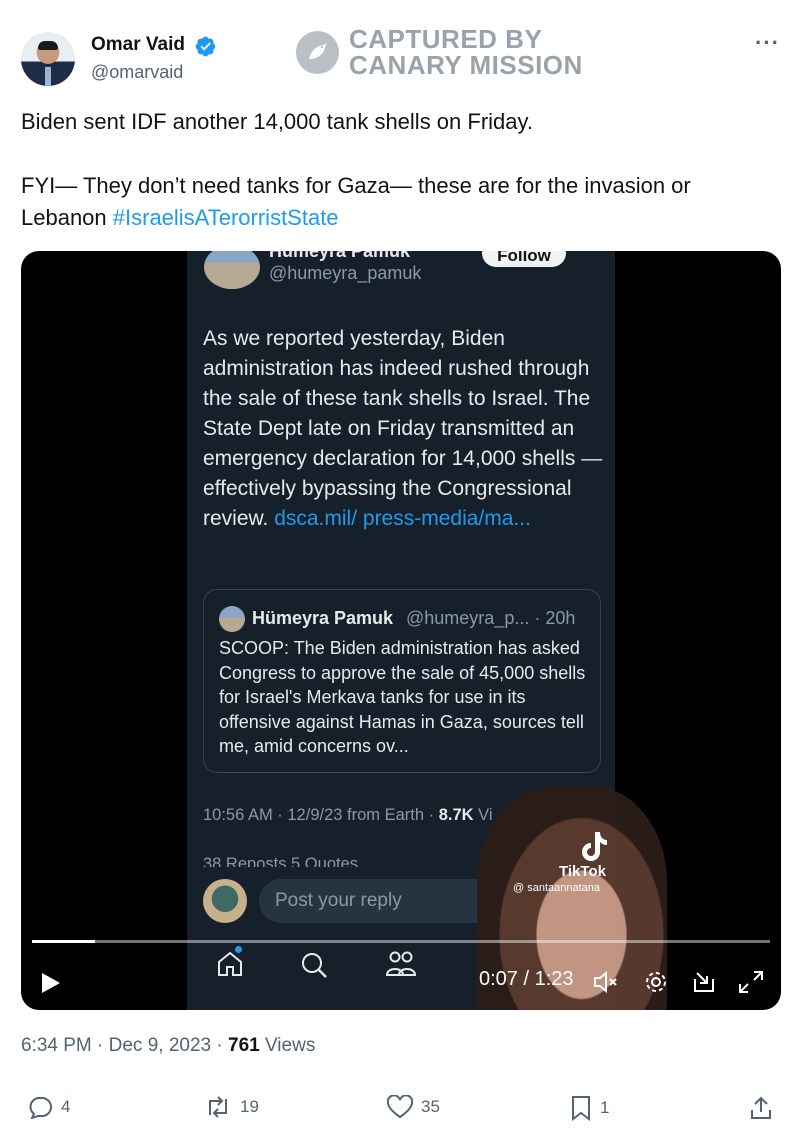 The height and width of the screenshot is (1141, 800). What do you see at coordinates (231, 1107) in the screenshot?
I see `repost-button: 19` at bounding box center [231, 1107].